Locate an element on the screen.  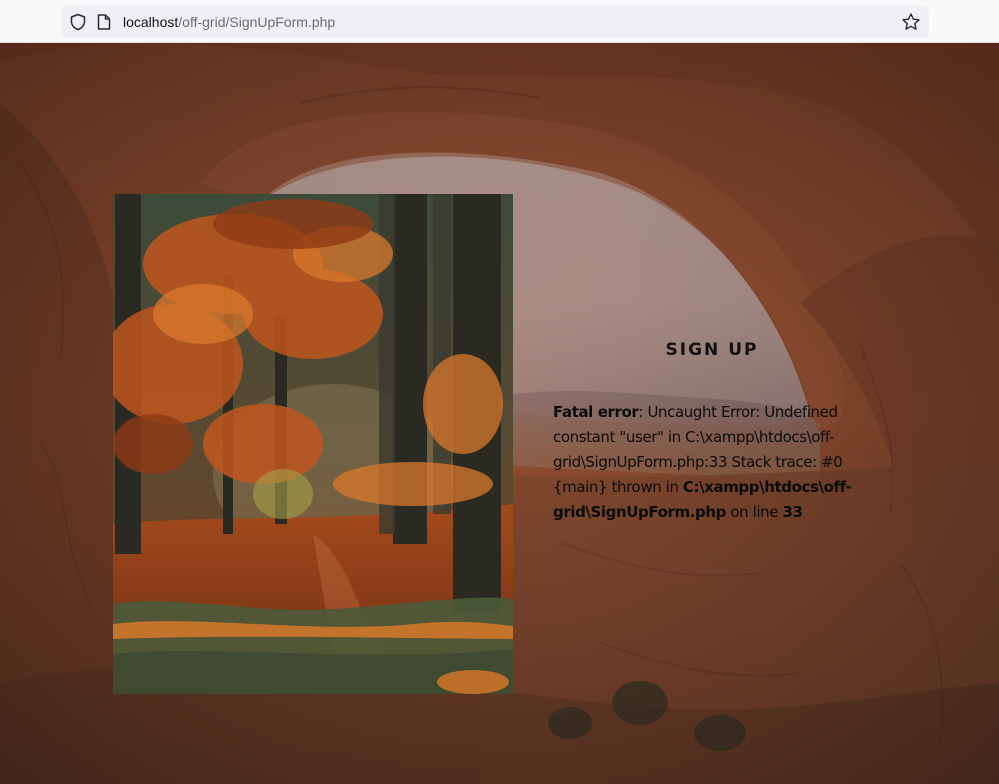
star-icon is located at coordinates (911, 22).